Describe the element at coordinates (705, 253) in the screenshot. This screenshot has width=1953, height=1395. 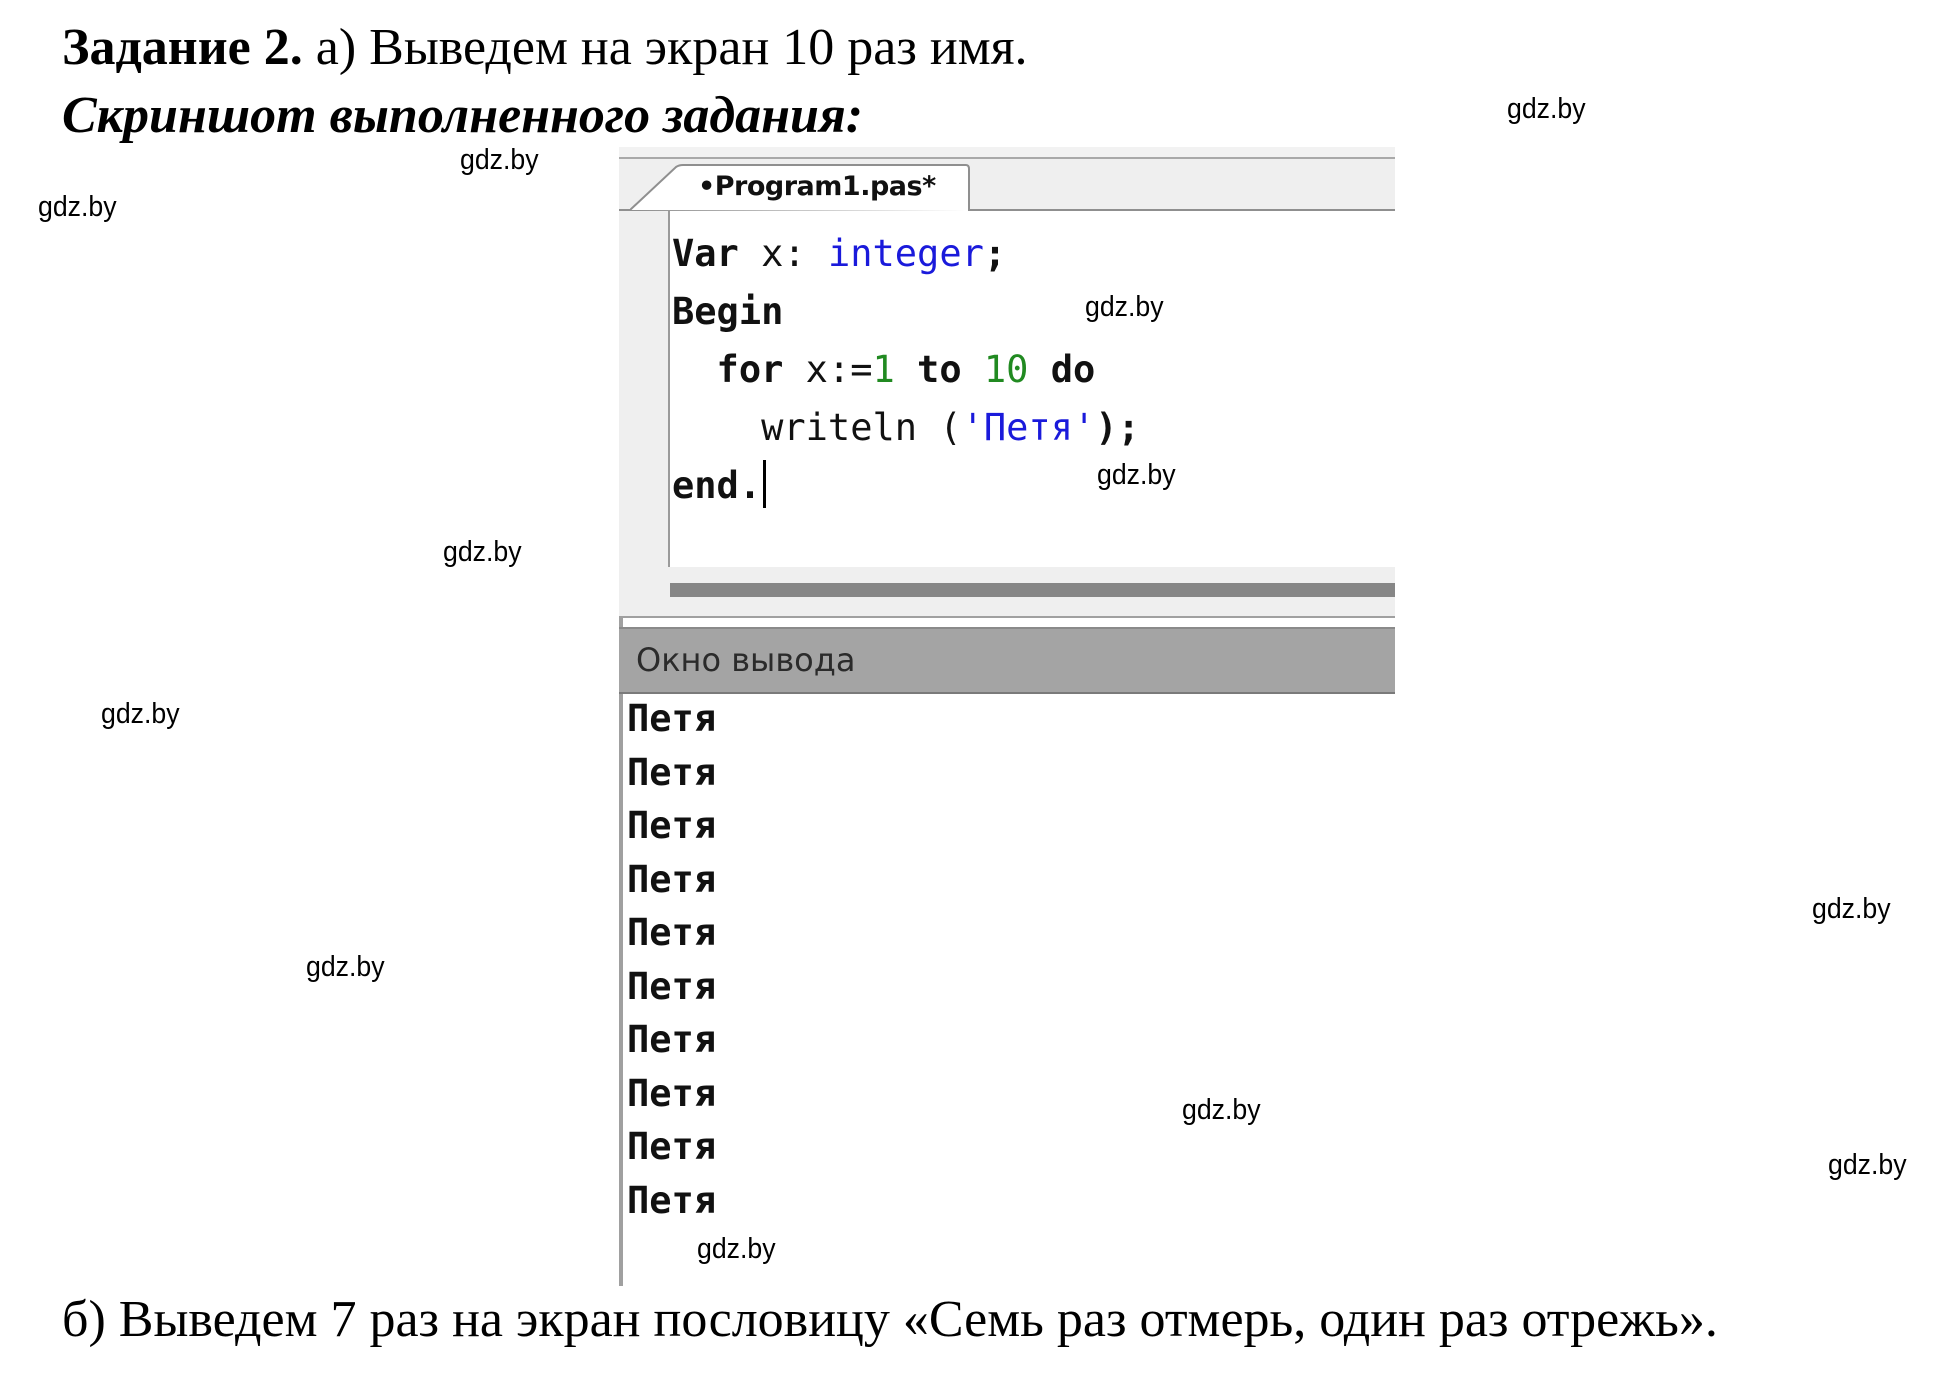
I see `code-token-kw: Var` at that location.